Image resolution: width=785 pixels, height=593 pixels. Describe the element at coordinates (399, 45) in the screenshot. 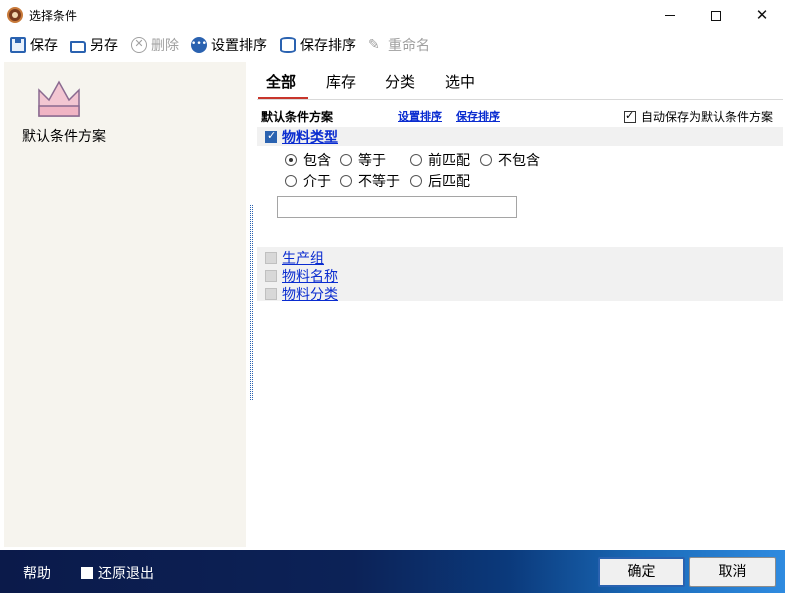

I see `rename-button: ✎ 重命名` at that location.